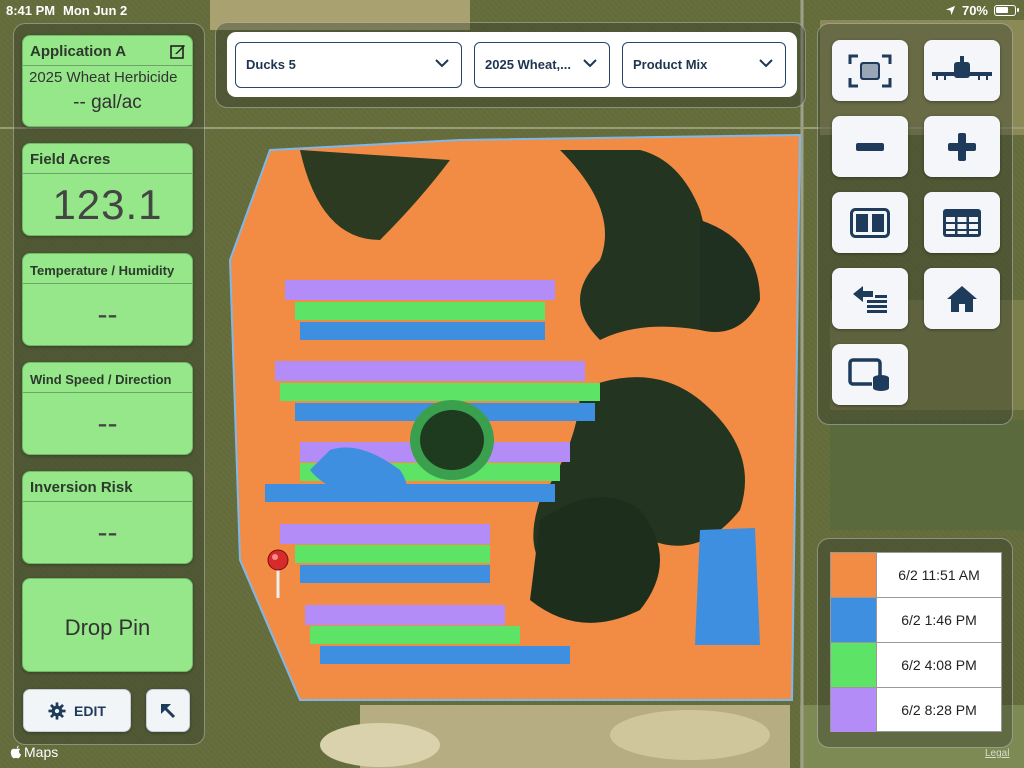  Describe the element at coordinates (854, 575) in the screenshot. I see `legend-swatch-orange` at that location.